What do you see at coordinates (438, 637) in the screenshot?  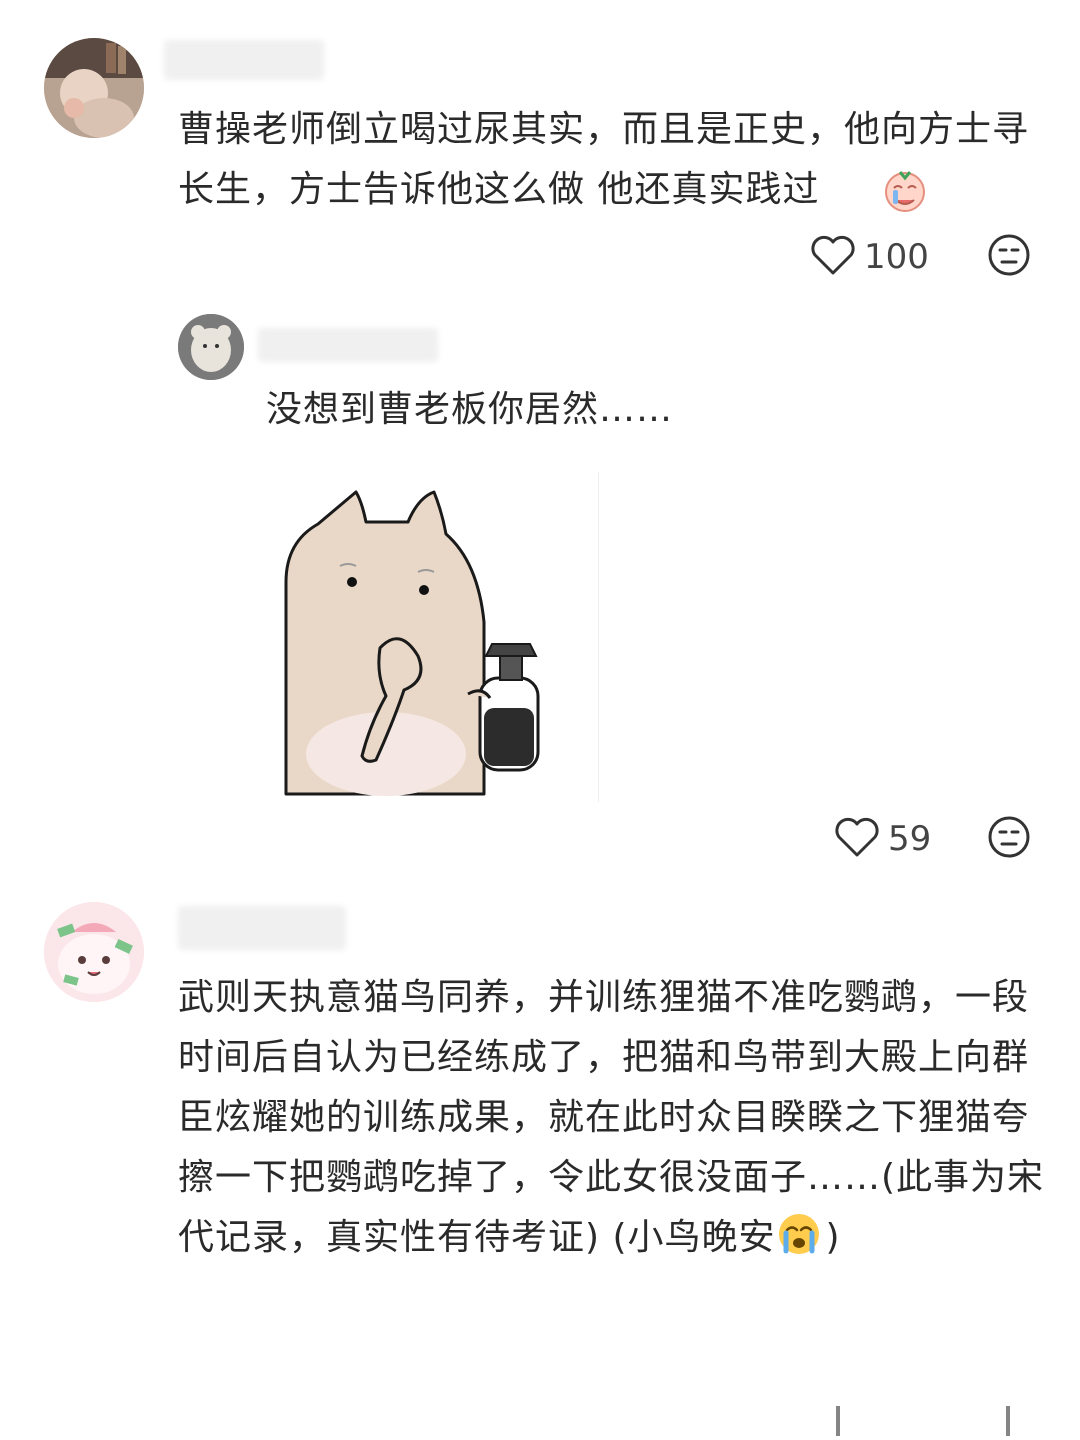 I see `sticker-image` at bounding box center [438, 637].